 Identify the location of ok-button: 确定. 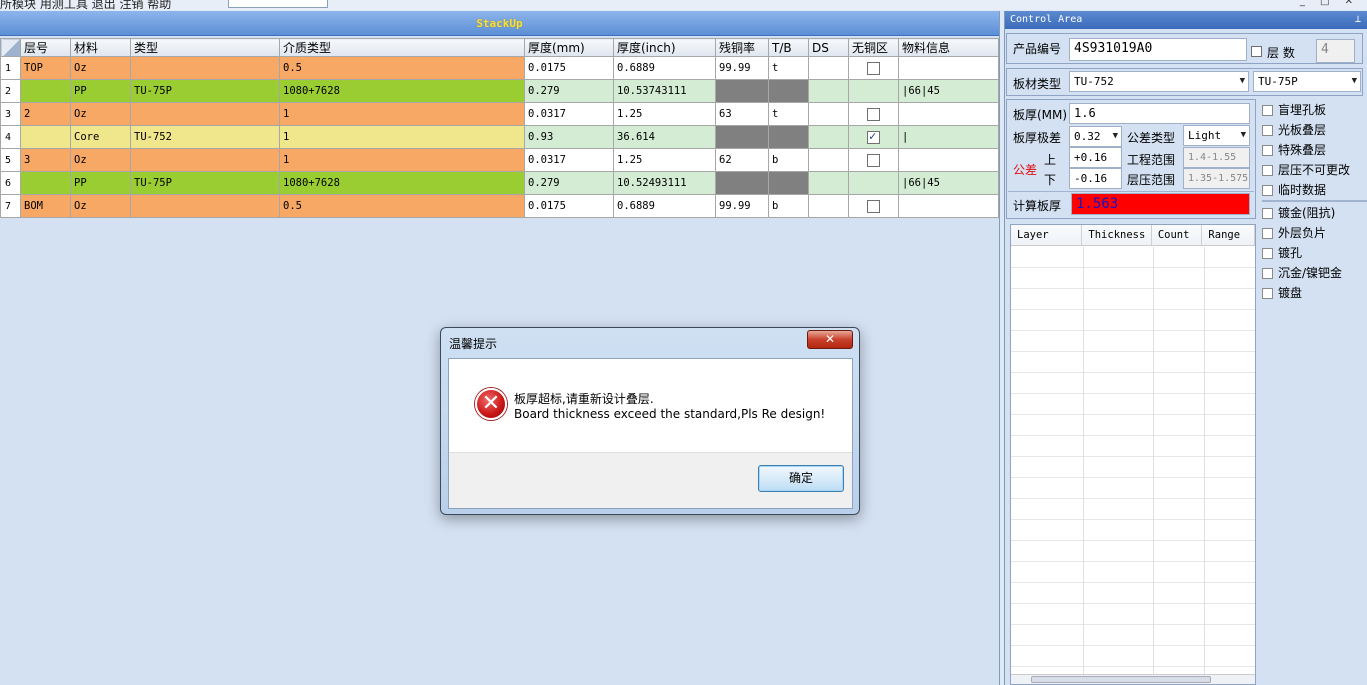
(801, 478).